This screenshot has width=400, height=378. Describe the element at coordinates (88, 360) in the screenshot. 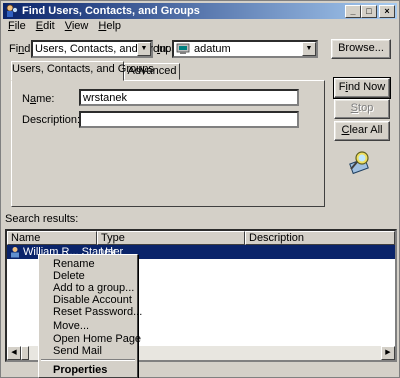

I see `menu-separator` at that location.